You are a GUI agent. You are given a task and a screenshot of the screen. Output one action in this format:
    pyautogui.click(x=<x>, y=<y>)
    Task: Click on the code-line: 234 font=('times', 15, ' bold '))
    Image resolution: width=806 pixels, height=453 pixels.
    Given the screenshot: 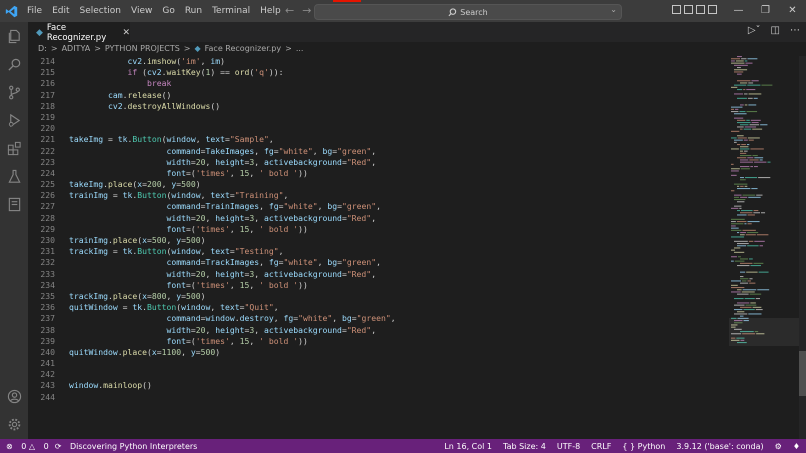 What is the action you would take?
    pyautogui.click(x=378, y=285)
    